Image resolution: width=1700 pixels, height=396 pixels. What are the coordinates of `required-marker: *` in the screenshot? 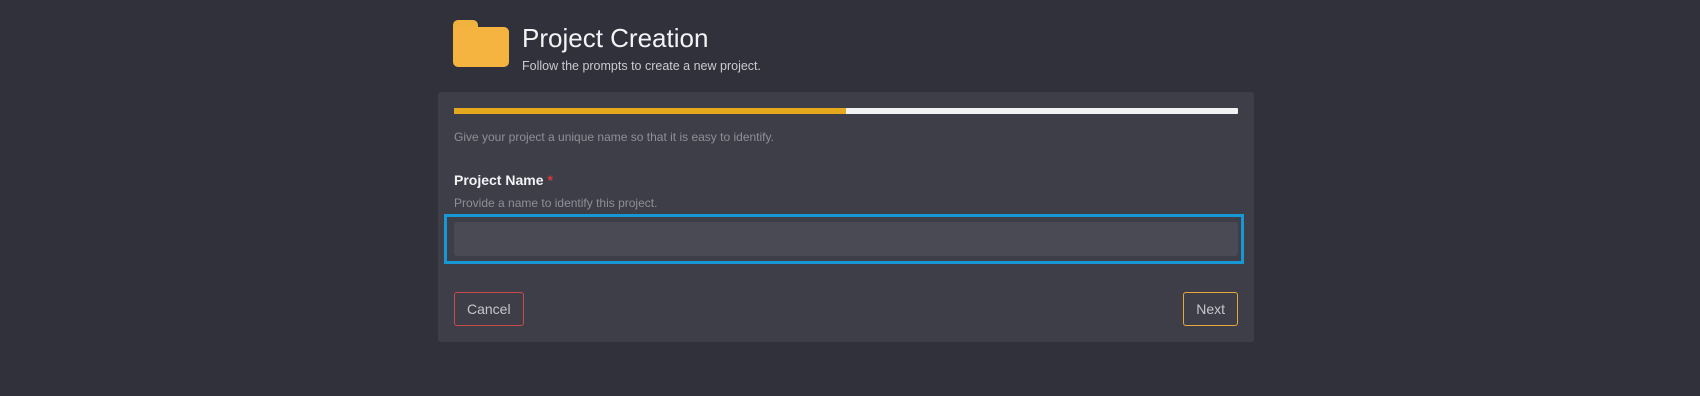 It's located at (550, 180).